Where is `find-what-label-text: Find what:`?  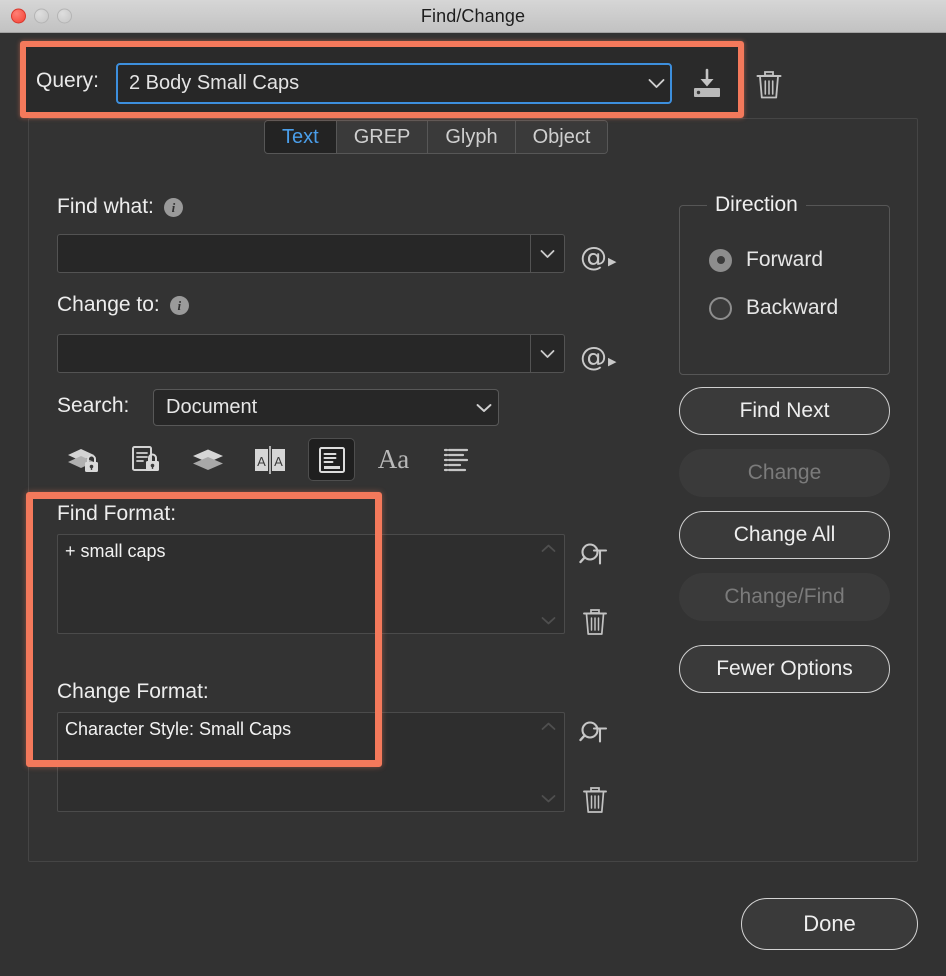
find-what-label-text: Find what: is located at coordinates (105, 206).